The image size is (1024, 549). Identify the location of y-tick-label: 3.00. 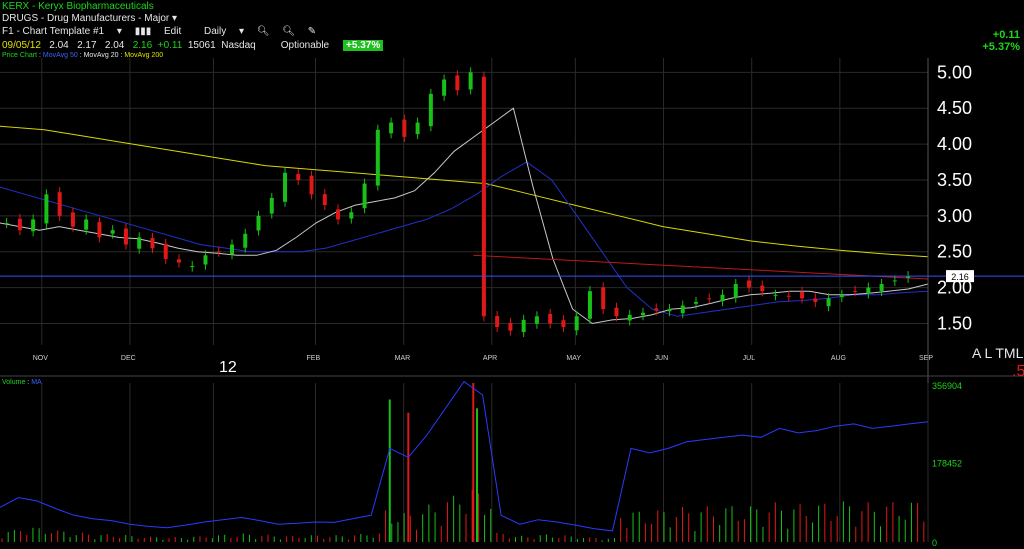
(954, 216).